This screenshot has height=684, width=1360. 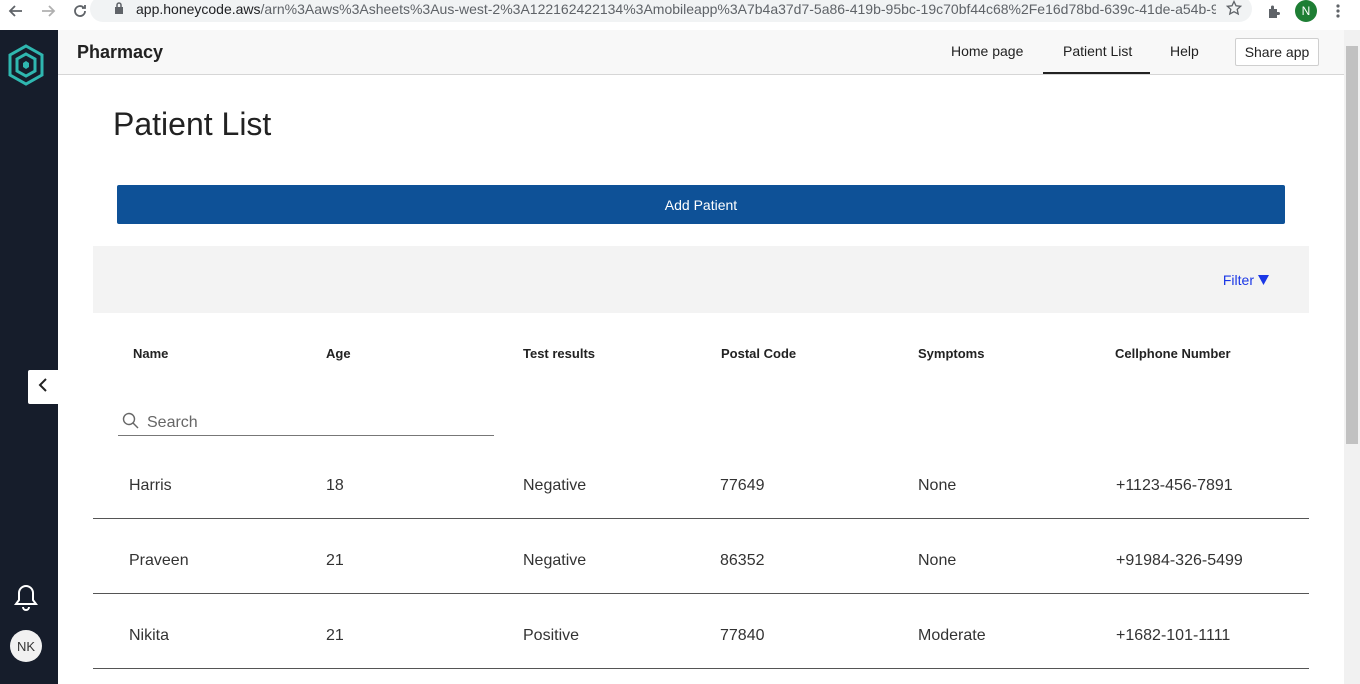 What do you see at coordinates (987, 51) in the screenshot?
I see `tab-home-page: Home page` at bounding box center [987, 51].